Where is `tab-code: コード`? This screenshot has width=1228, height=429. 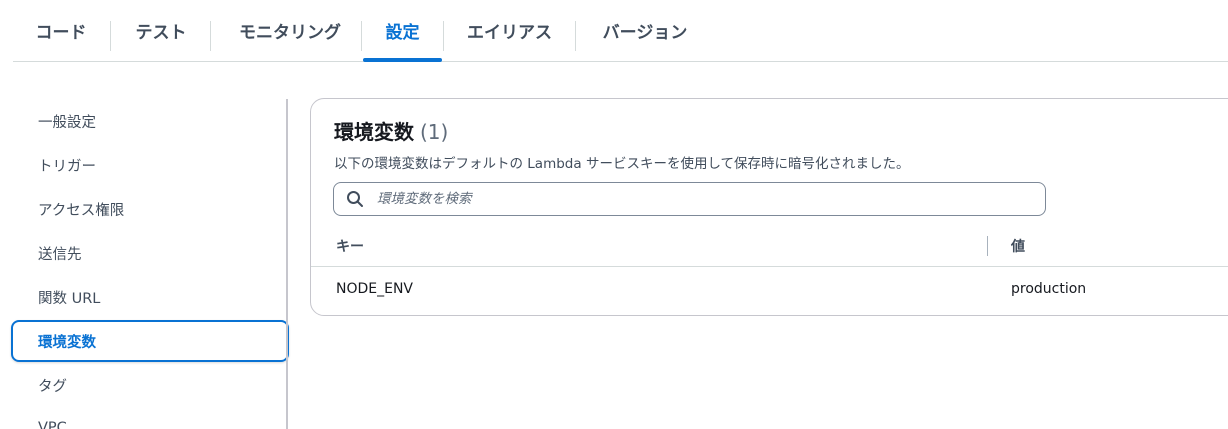 tab-code: コード is located at coordinates (61, 30).